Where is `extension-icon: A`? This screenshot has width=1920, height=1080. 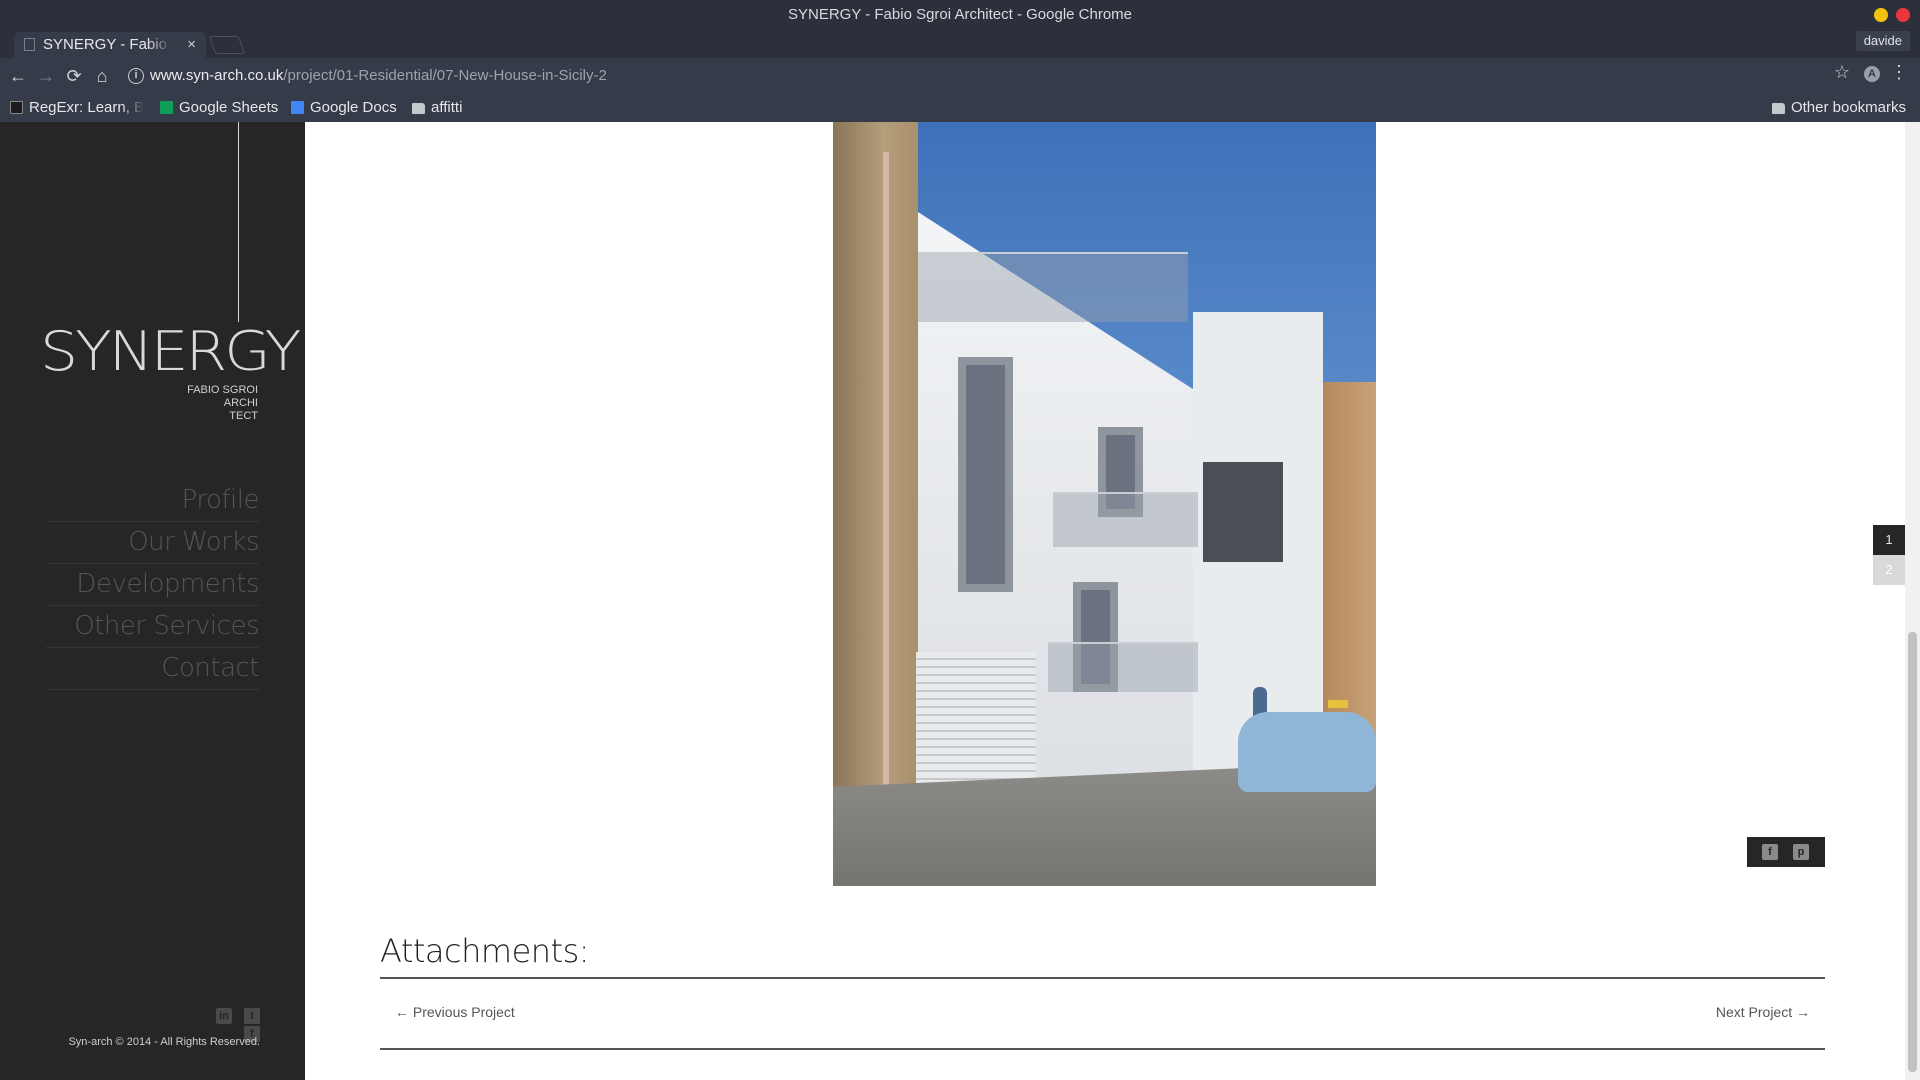 extension-icon: A is located at coordinates (1872, 74).